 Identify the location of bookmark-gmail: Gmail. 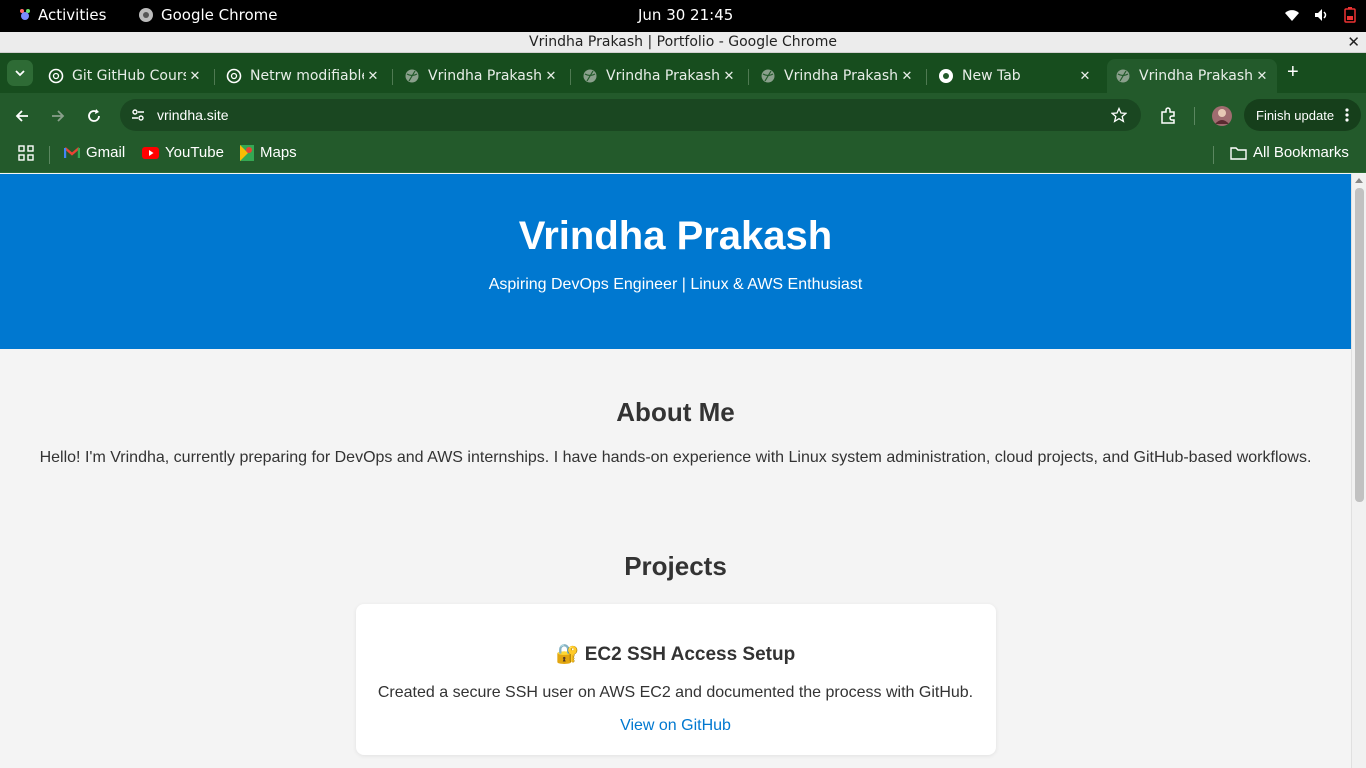
(94, 152).